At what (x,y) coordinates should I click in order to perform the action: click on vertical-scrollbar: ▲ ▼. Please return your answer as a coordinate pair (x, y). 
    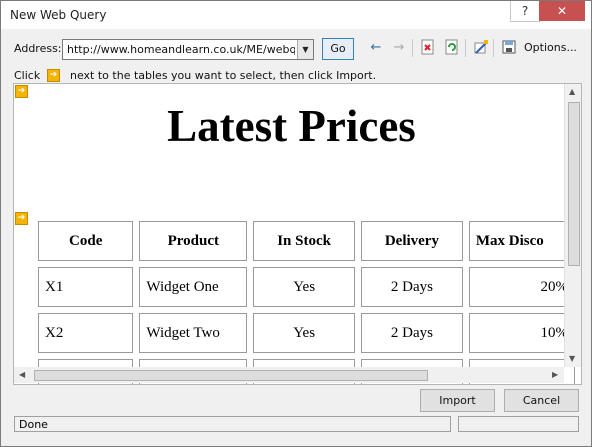
    Looking at the image, I should click on (572, 225).